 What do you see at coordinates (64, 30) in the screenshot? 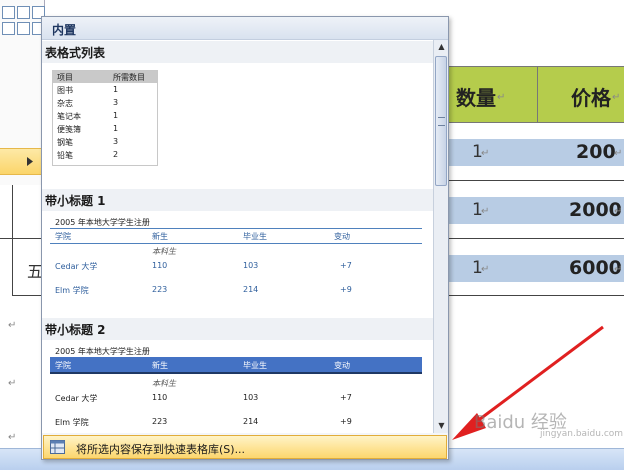
I see `gallery-category-label: 内置` at bounding box center [64, 30].